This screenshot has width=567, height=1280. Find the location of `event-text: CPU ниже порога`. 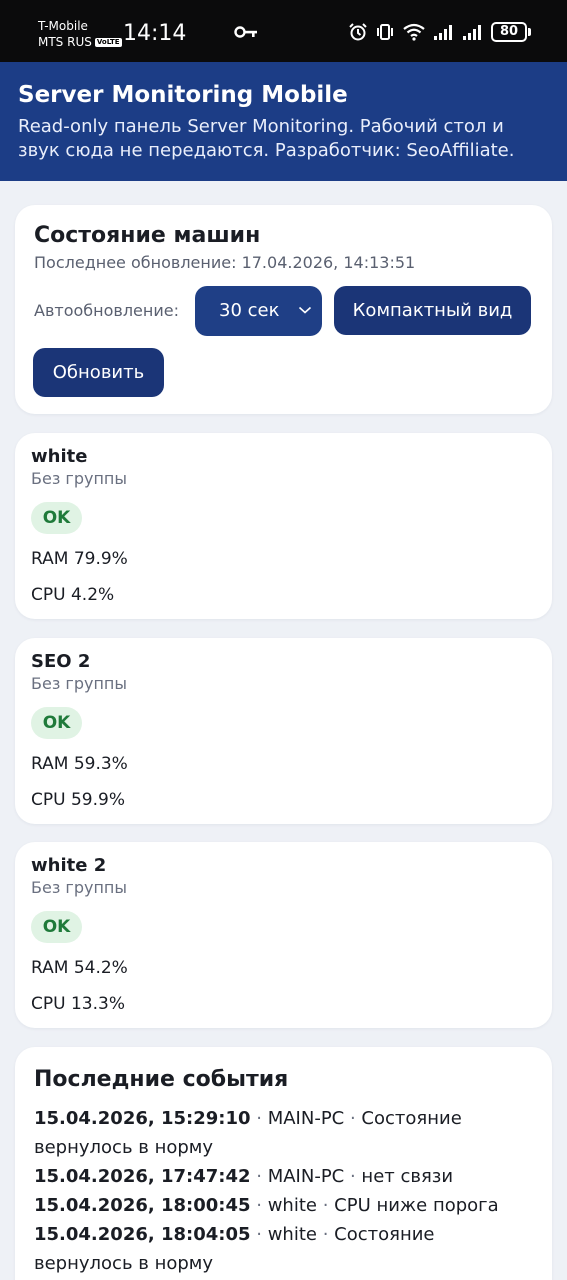

event-text: CPU ниже порога is located at coordinates (416, 1205).